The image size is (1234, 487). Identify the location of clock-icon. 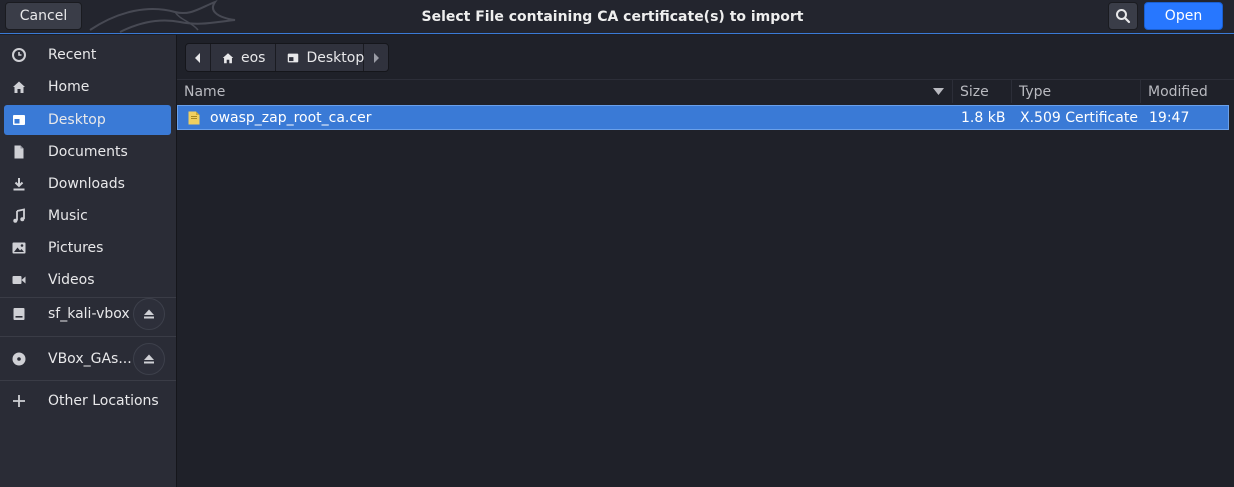
(19, 55).